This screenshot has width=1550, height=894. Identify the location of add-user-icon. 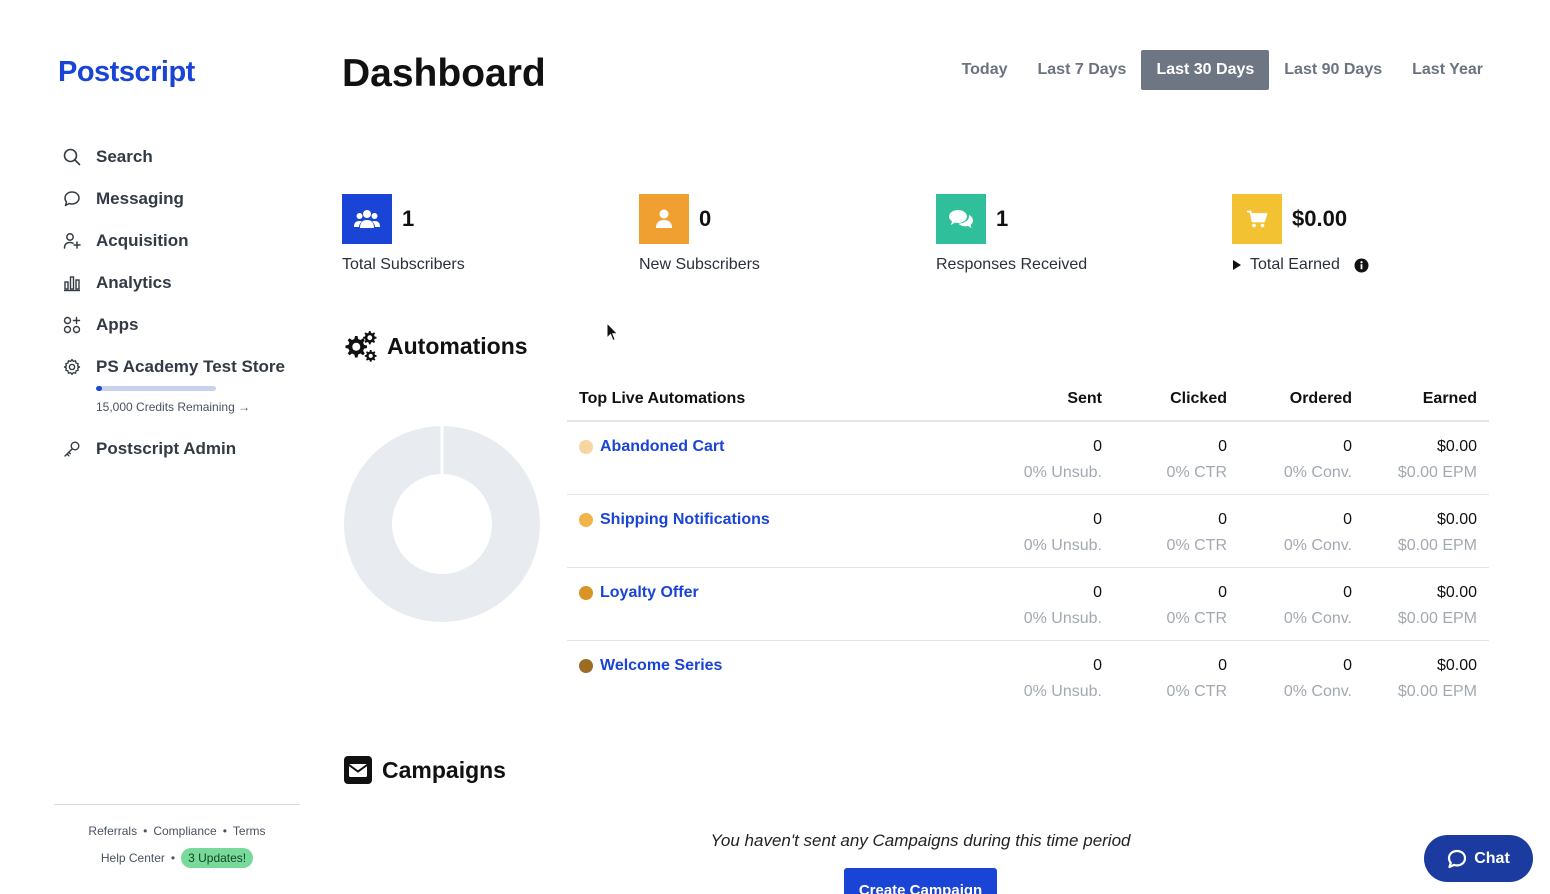
(72, 241).